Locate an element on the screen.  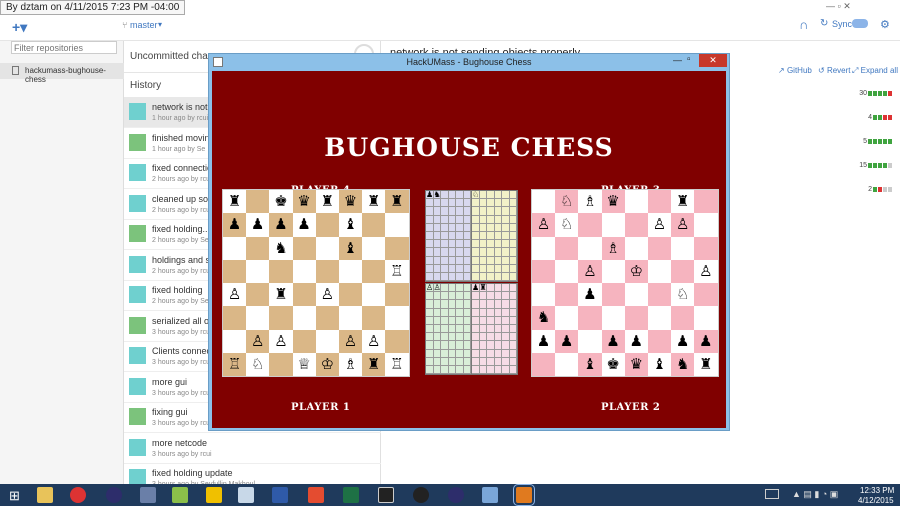
notepad-icon is located at coordinates (246, 495).